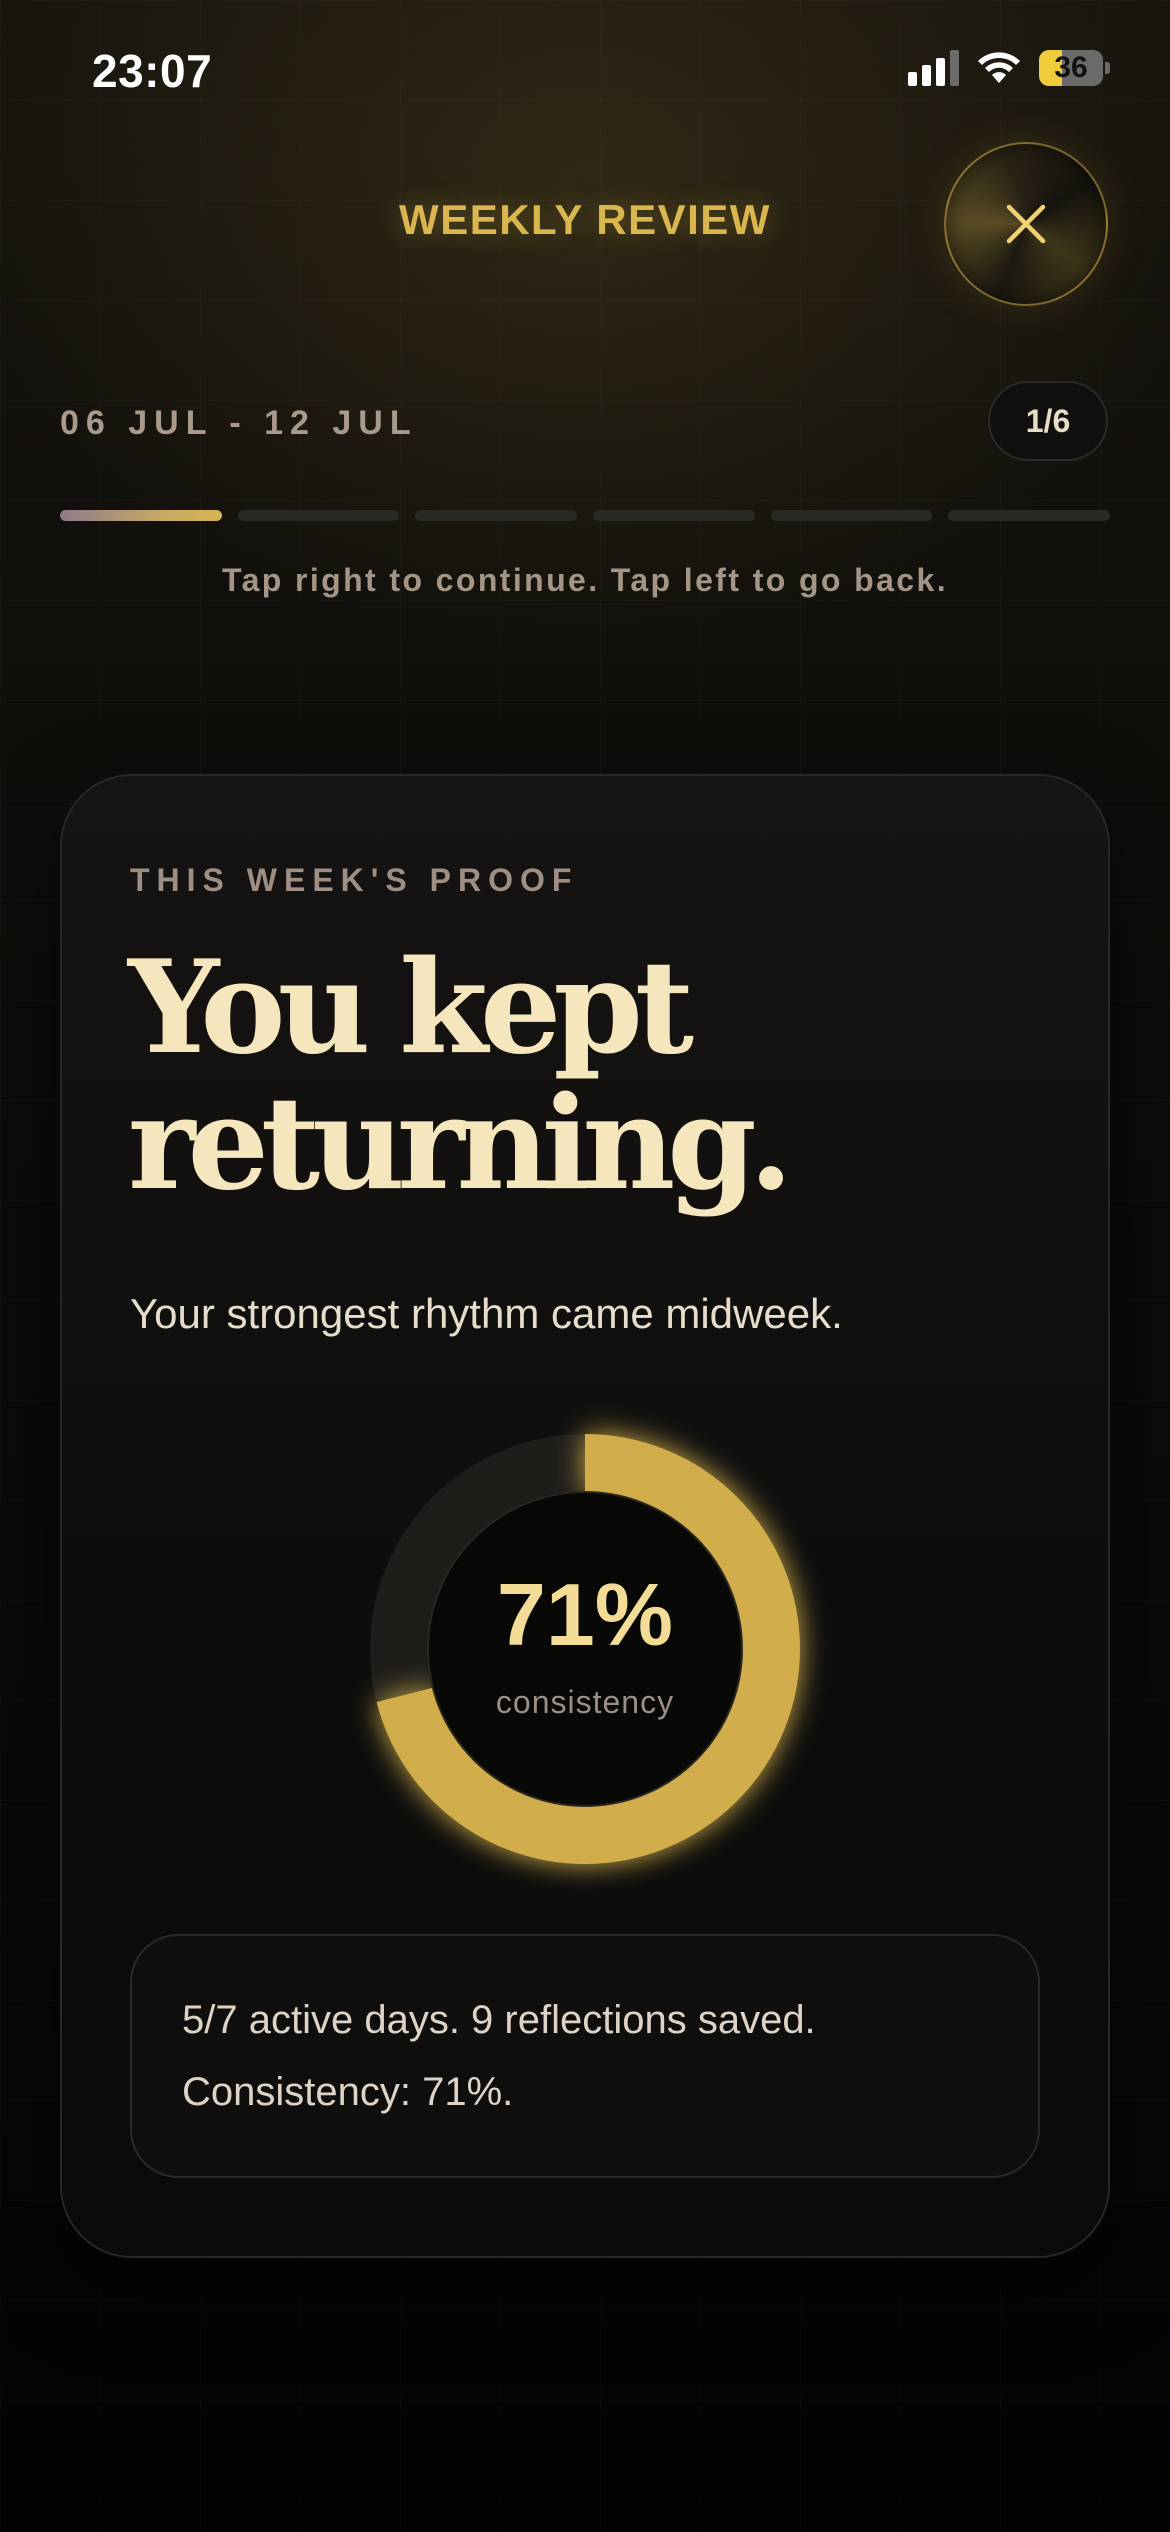 This screenshot has height=2532, width=1170. I want to click on battery-cap, so click(1107, 68).